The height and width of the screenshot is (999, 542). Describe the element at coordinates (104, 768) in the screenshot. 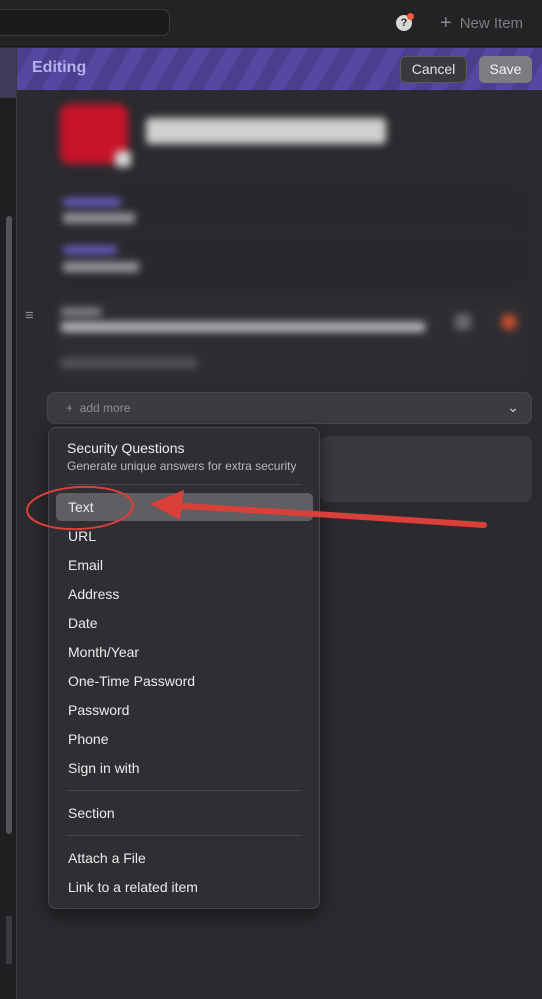

I see `menu-item-label: Sign in with` at that location.